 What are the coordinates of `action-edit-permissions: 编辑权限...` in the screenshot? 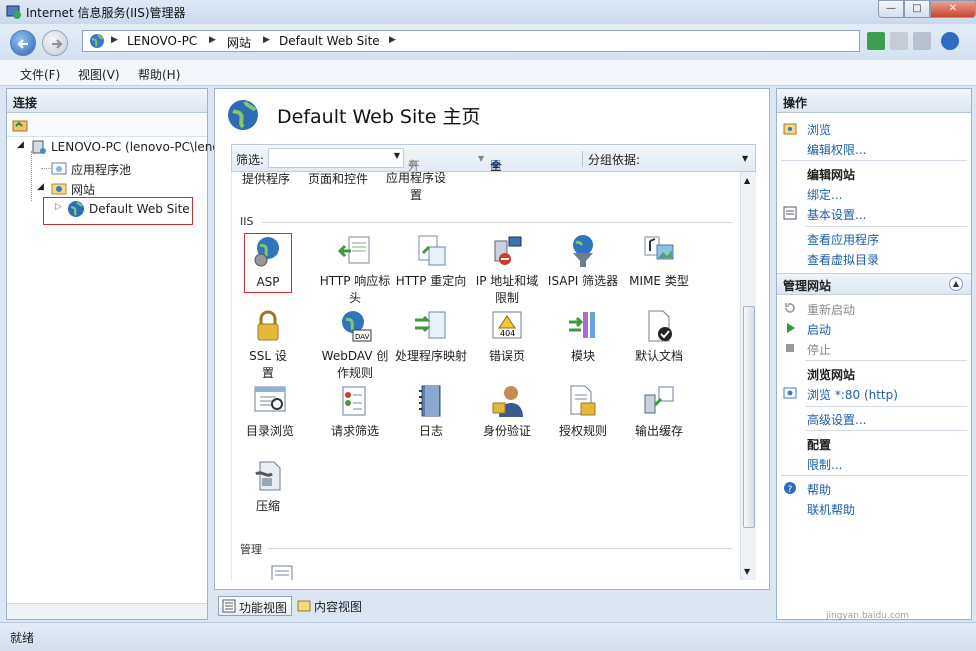 It's located at (836, 149).